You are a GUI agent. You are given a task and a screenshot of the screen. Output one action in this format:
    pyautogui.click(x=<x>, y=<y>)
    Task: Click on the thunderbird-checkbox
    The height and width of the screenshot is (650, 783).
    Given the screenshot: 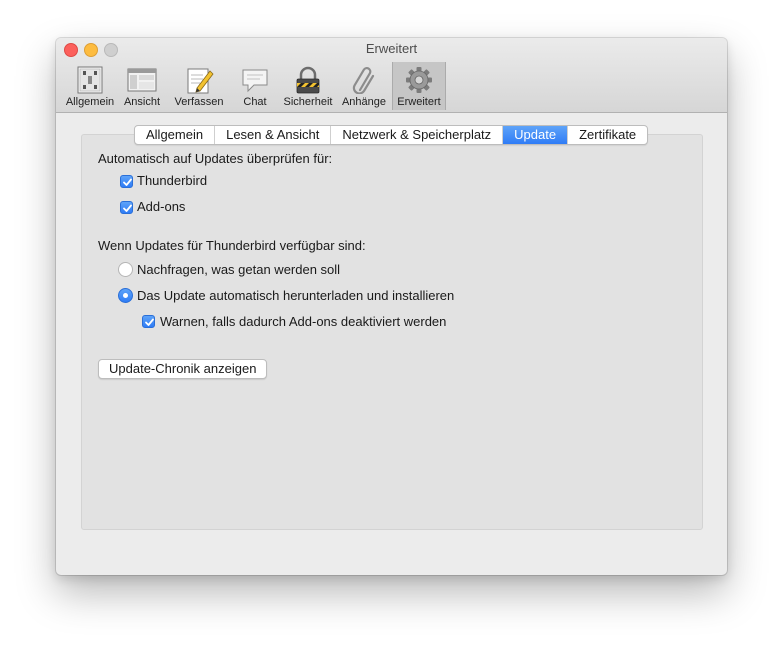 What is the action you would take?
    pyautogui.click(x=126, y=181)
    